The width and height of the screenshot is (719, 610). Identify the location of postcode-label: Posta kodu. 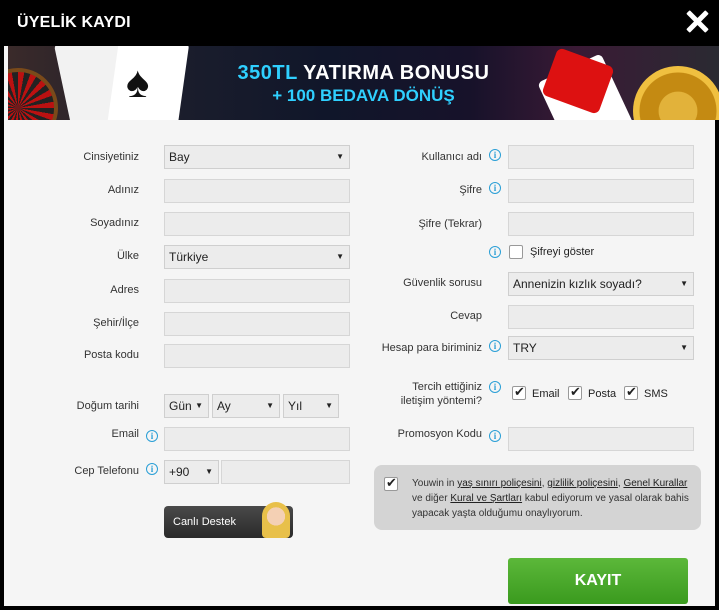
(111, 355).